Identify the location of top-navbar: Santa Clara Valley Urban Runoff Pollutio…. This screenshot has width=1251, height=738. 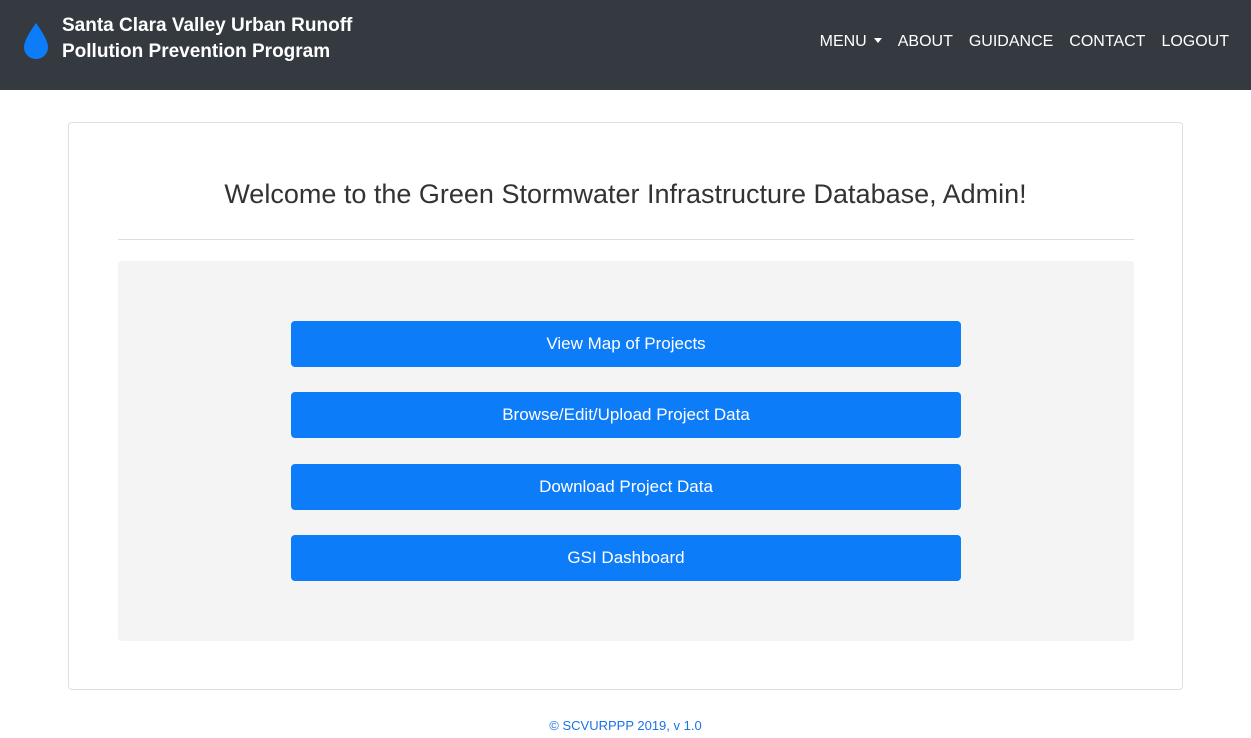
(625, 45).